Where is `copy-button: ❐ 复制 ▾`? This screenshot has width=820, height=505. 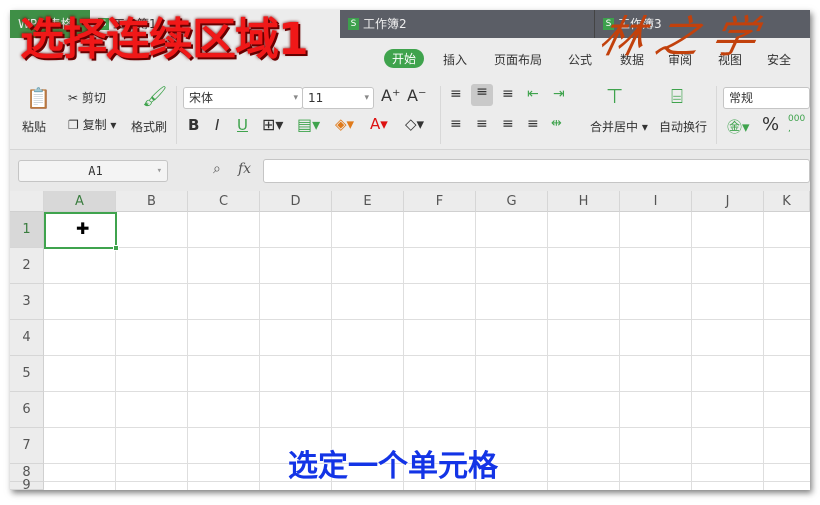 copy-button: ❐ 复制 ▾ is located at coordinates (92, 124).